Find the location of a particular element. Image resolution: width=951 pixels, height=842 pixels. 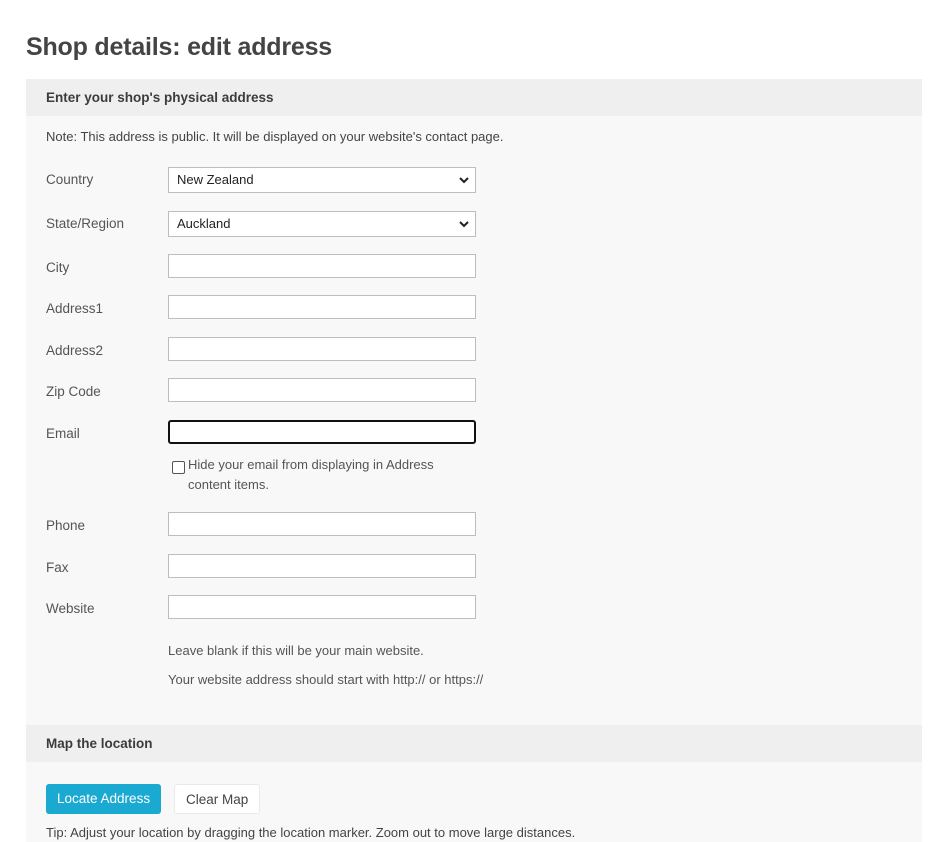

fax-input is located at coordinates (322, 566).